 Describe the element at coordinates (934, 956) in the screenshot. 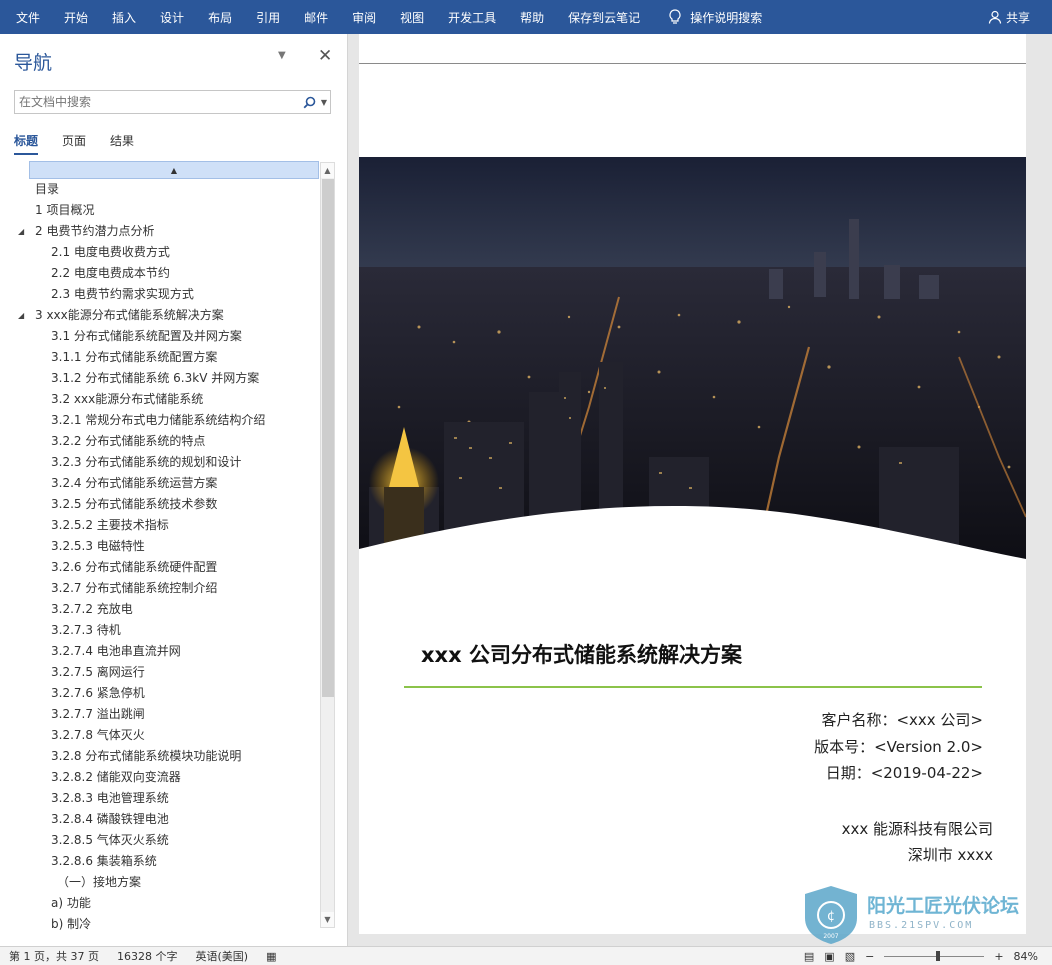

I see `zoom-slider` at that location.